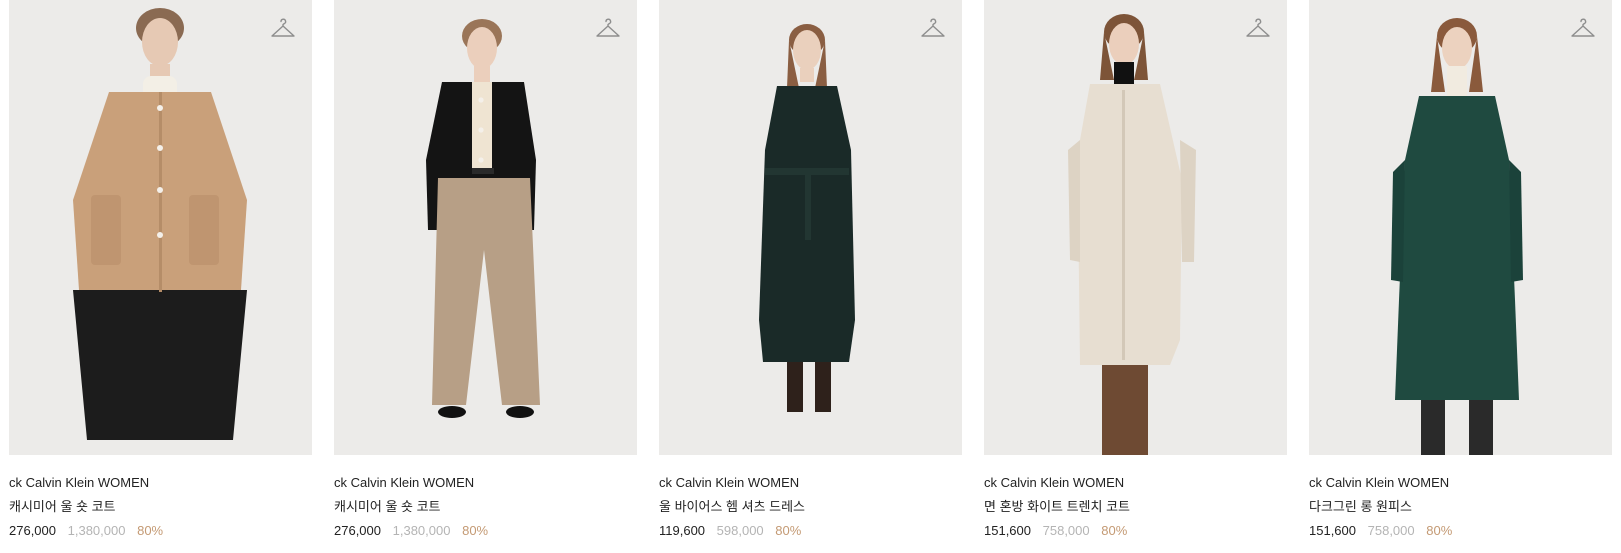 The width and height of the screenshot is (1621, 553). I want to click on original-price: 598,000, so click(740, 530).